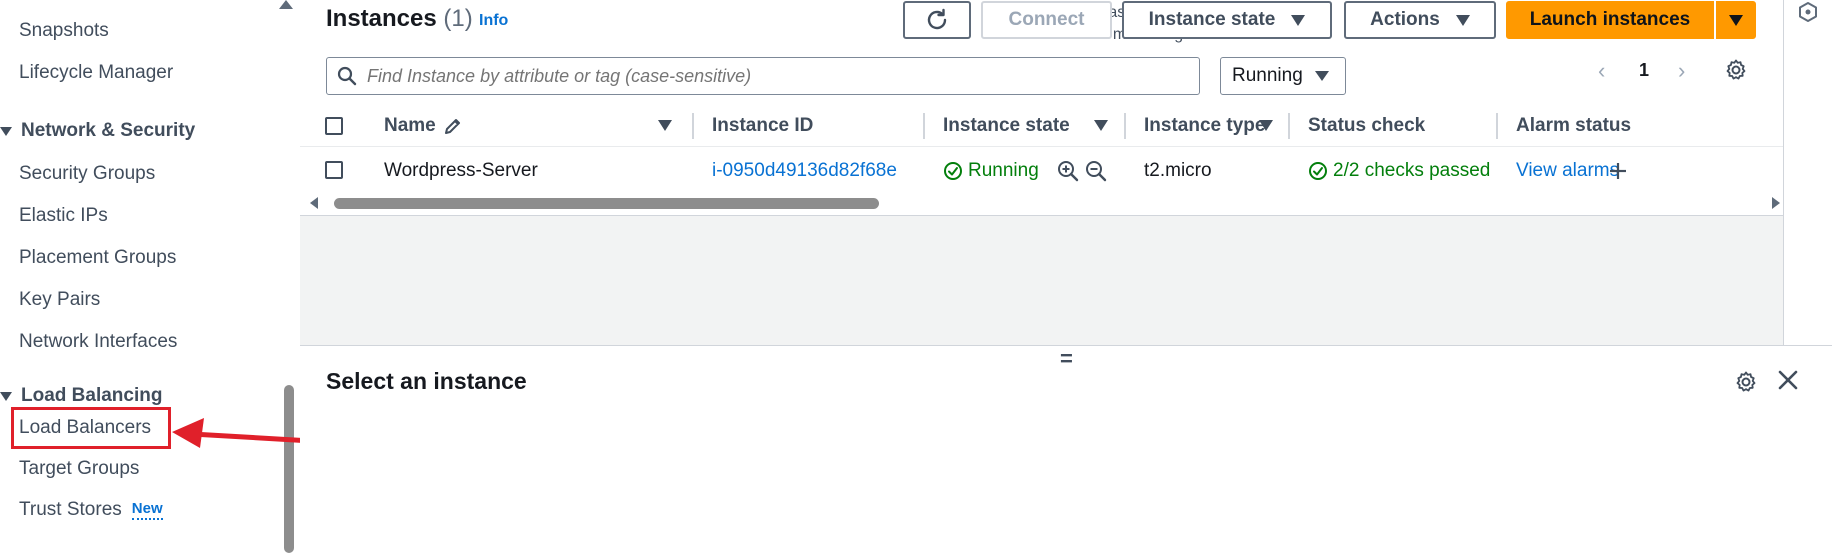 The image size is (1832, 553). I want to click on info-link: Info, so click(493, 21).